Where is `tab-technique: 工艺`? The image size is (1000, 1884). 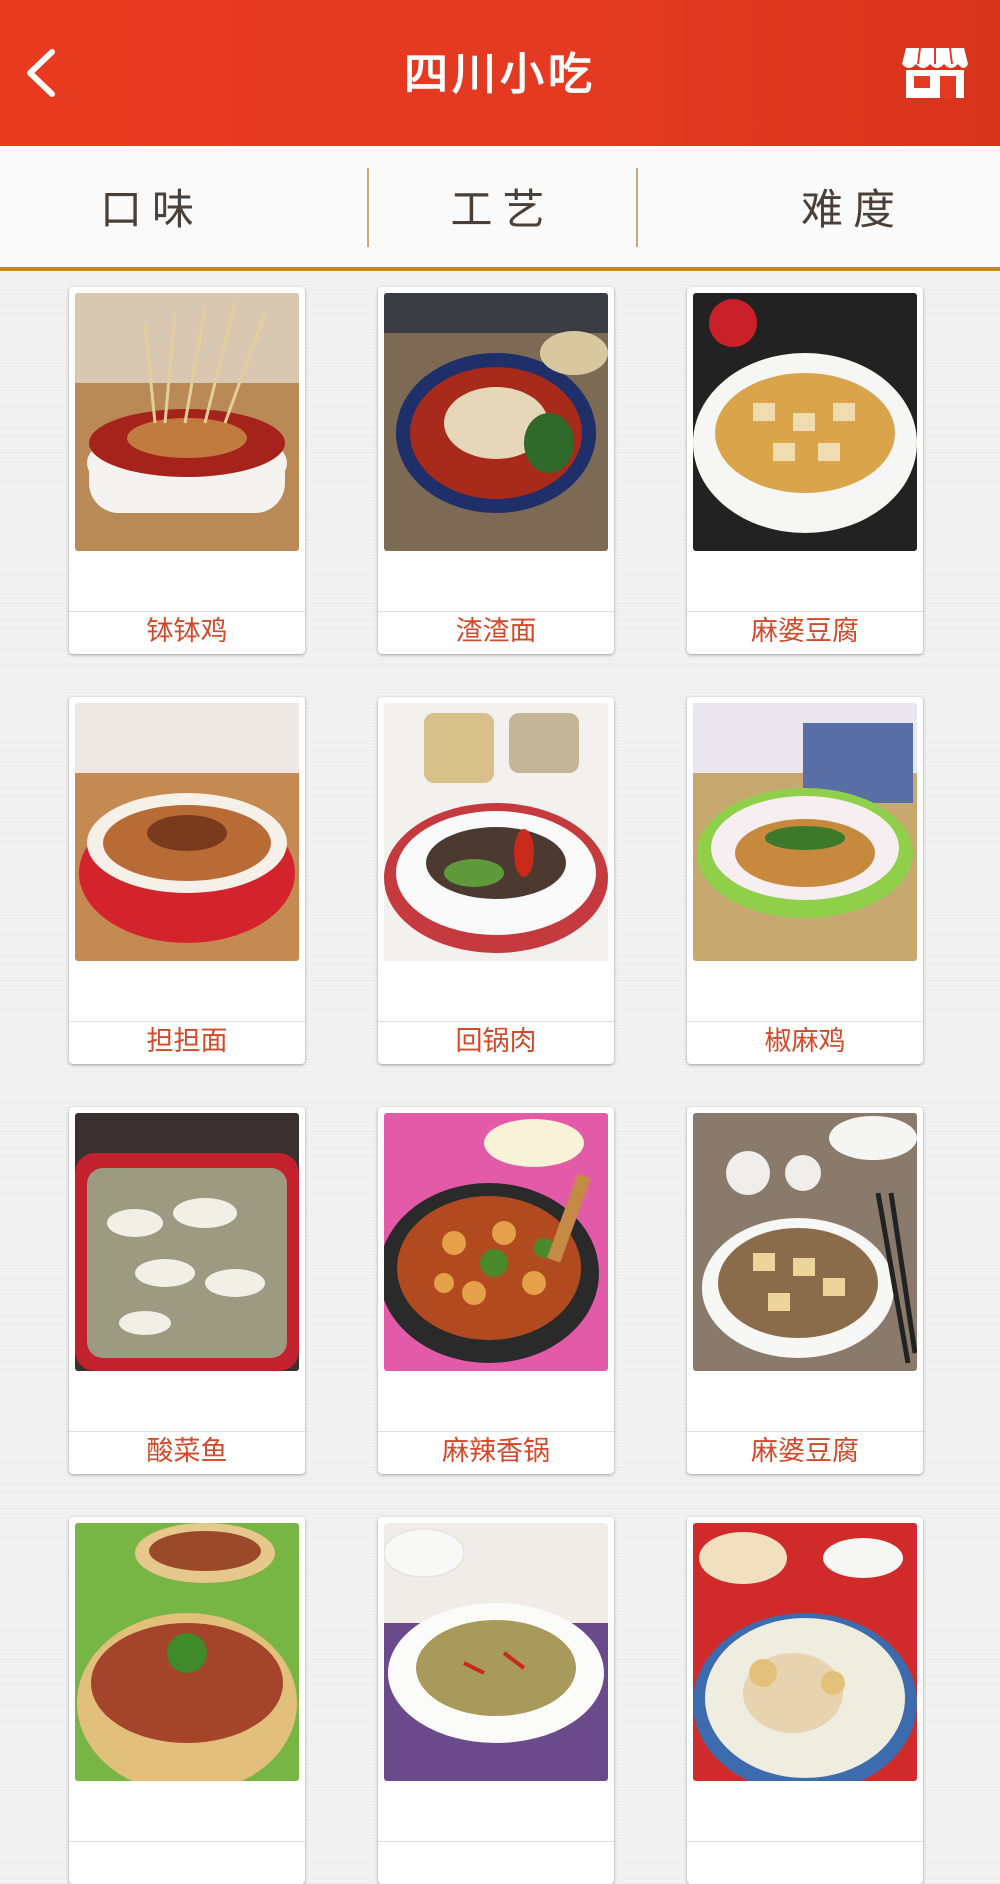
tab-technique: 工艺 is located at coordinates (502, 206).